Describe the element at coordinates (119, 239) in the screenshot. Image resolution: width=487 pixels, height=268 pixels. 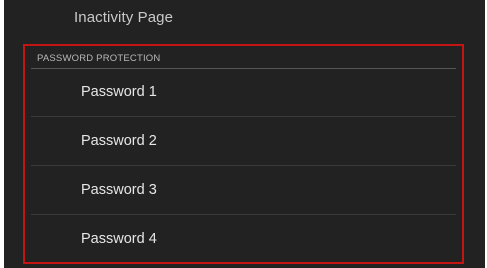
I see `password-4-label: Password 4` at that location.